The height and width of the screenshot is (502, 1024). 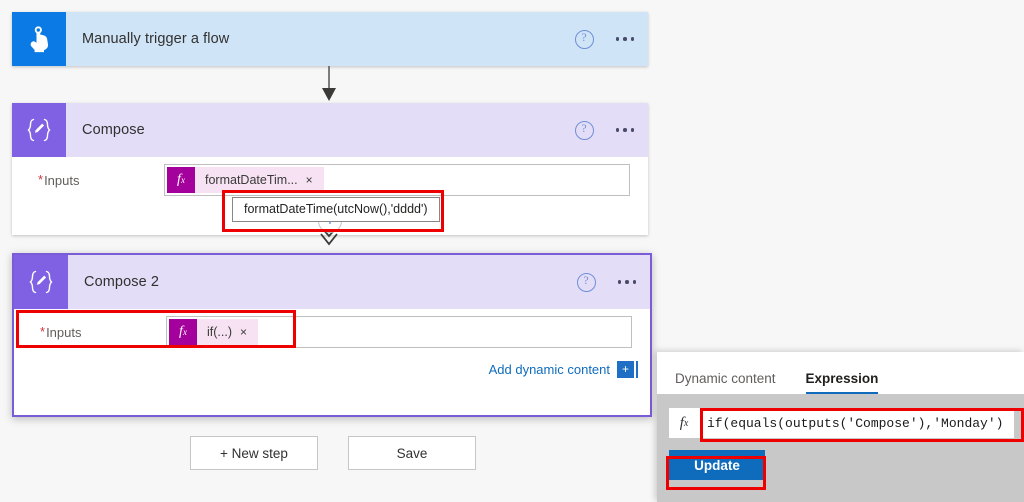 What do you see at coordinates (717, 465) in the screenshot?
I see `update-button: Update` at bounding box center [717, 465].